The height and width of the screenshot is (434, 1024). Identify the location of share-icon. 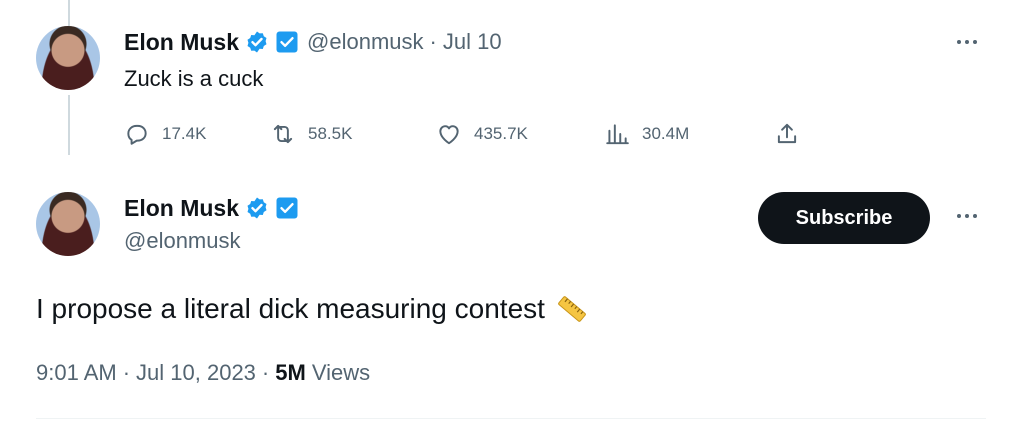
(787, 133).